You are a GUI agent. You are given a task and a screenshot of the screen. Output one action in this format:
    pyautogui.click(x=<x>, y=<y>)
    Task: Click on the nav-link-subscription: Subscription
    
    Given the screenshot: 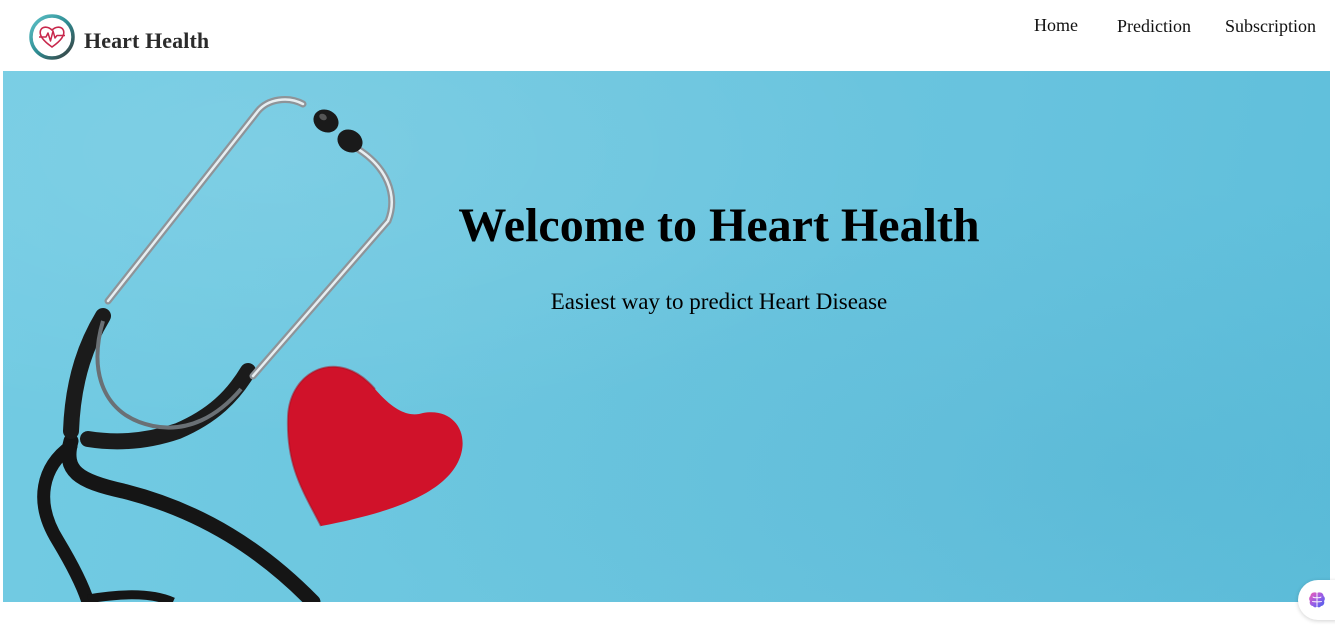 What is the action you would take?
    pyautogui.click(x=1270, y=26)
    